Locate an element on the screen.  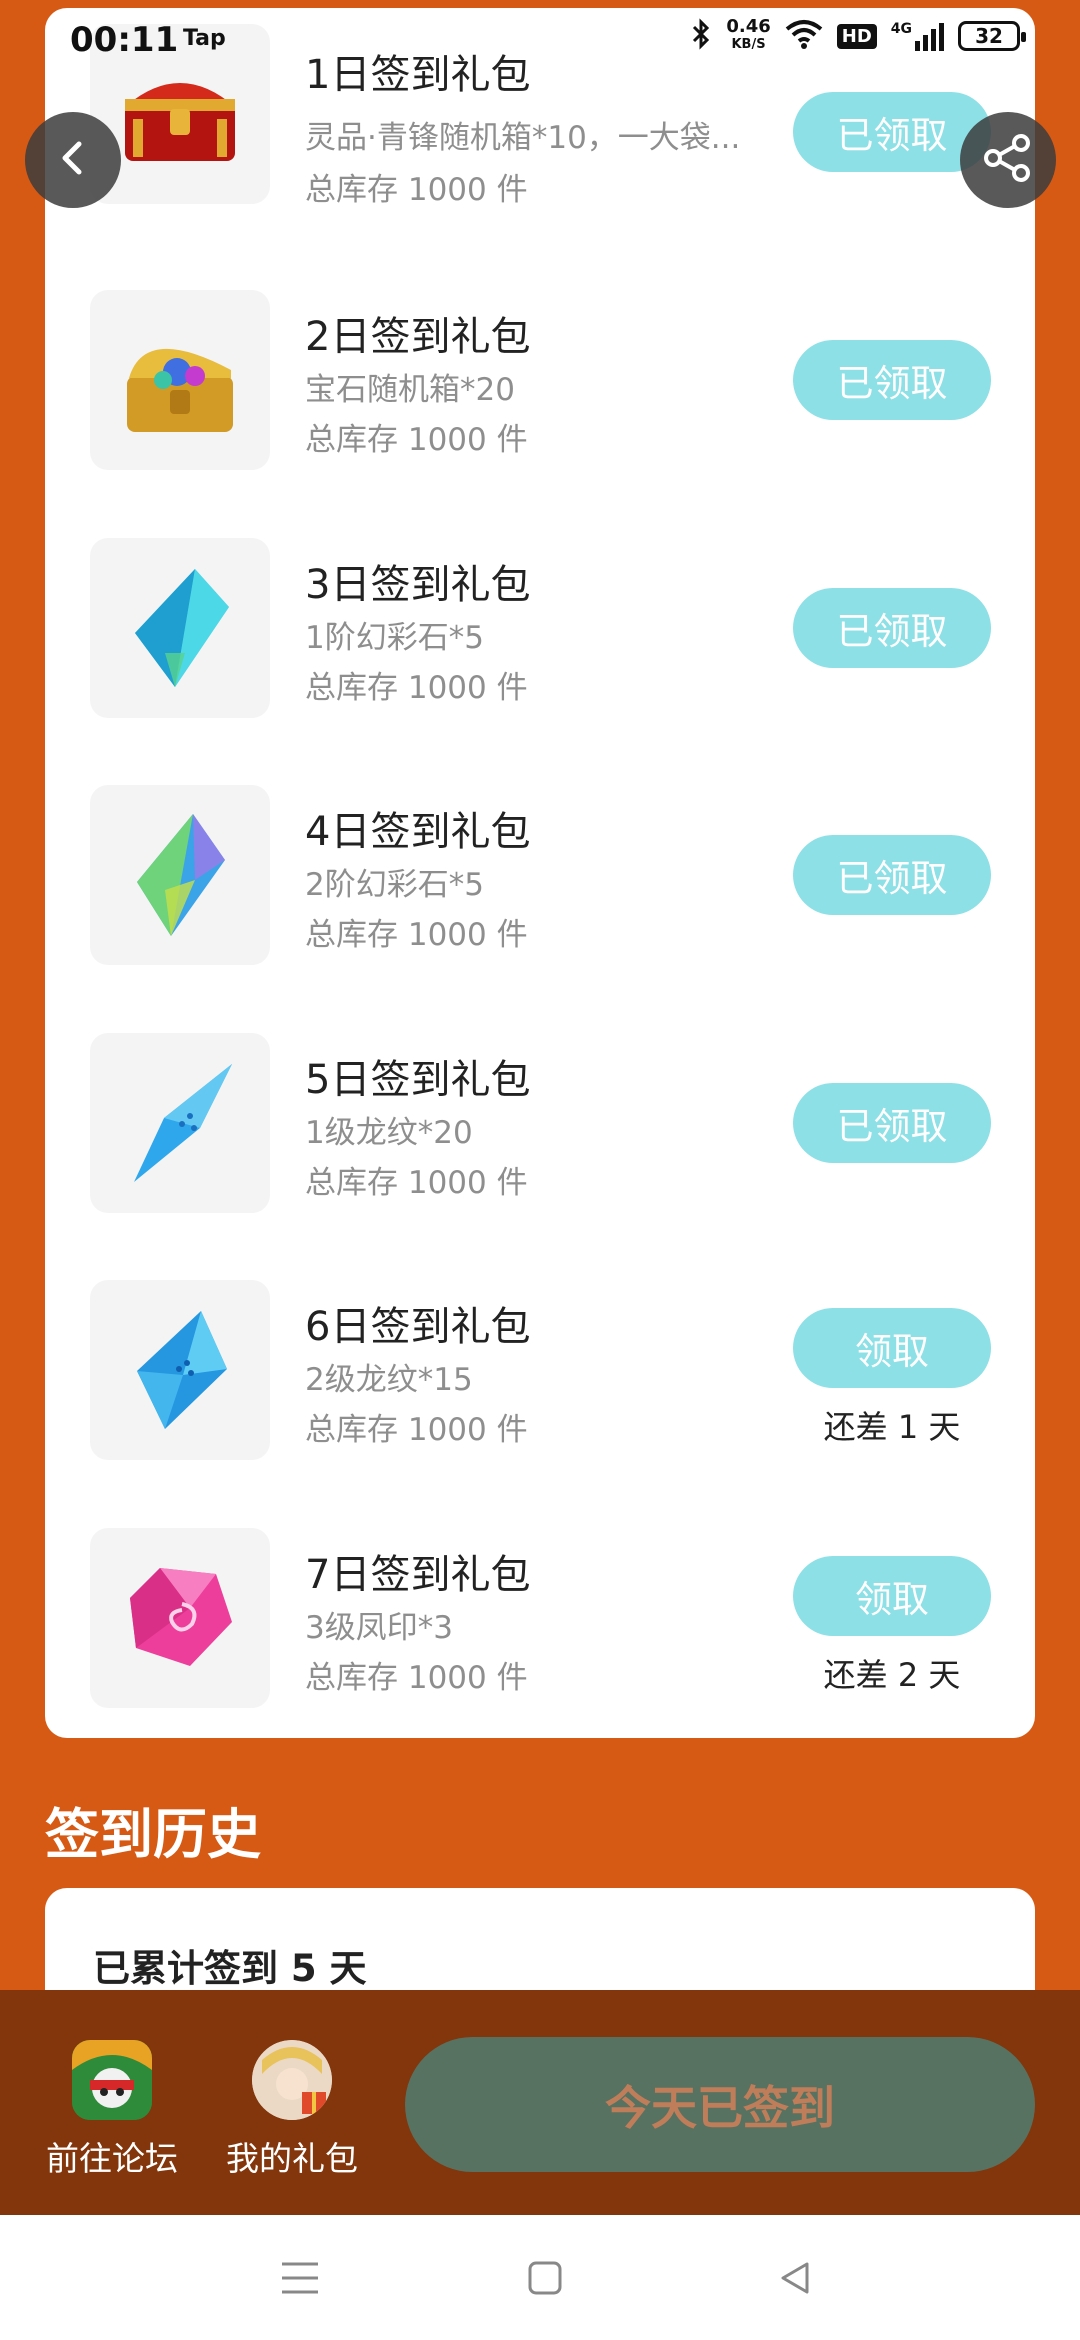
gift-item-day5: 5日签到礼包 1级龙纹*20 总库存 1000 件 已领取 is located at coordinates (540, 1133).